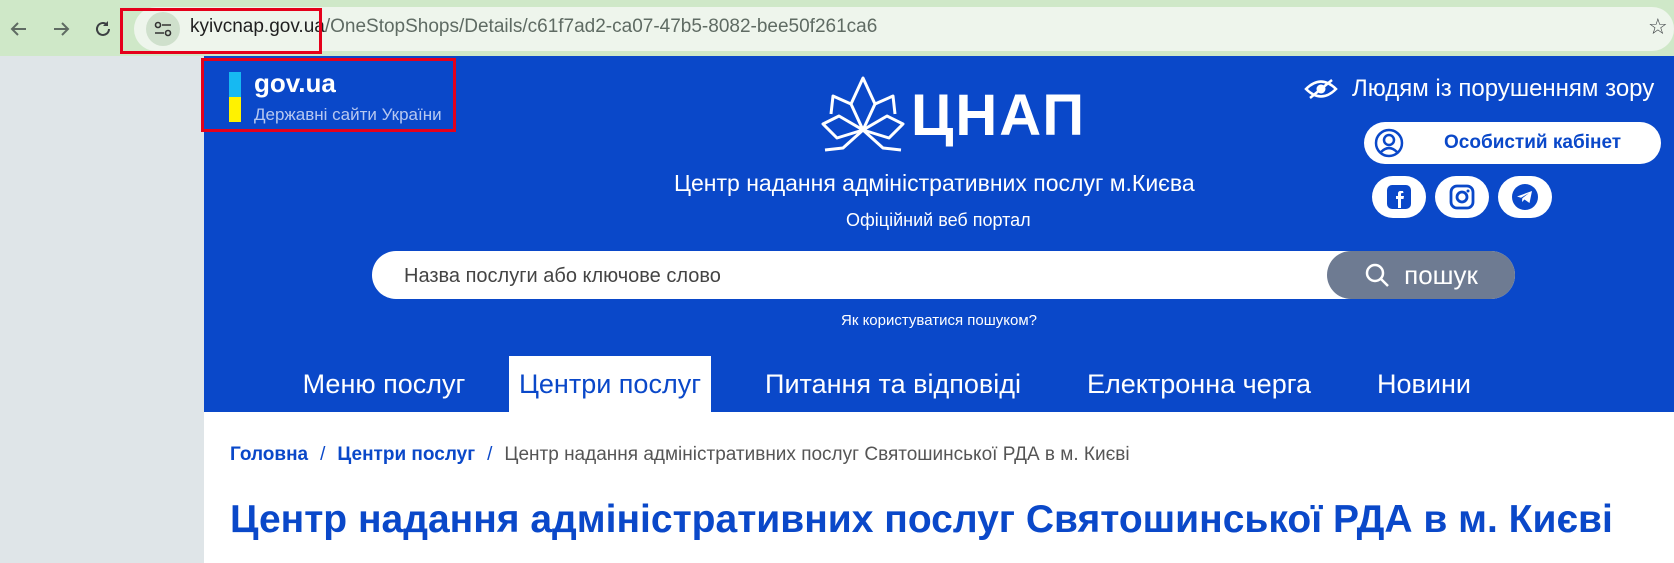 The width and height of the screenshot is (1674, 563). Describe the element at coordinates (328, 95) in the screenshot. I see `highlight-box-govua` at that location.